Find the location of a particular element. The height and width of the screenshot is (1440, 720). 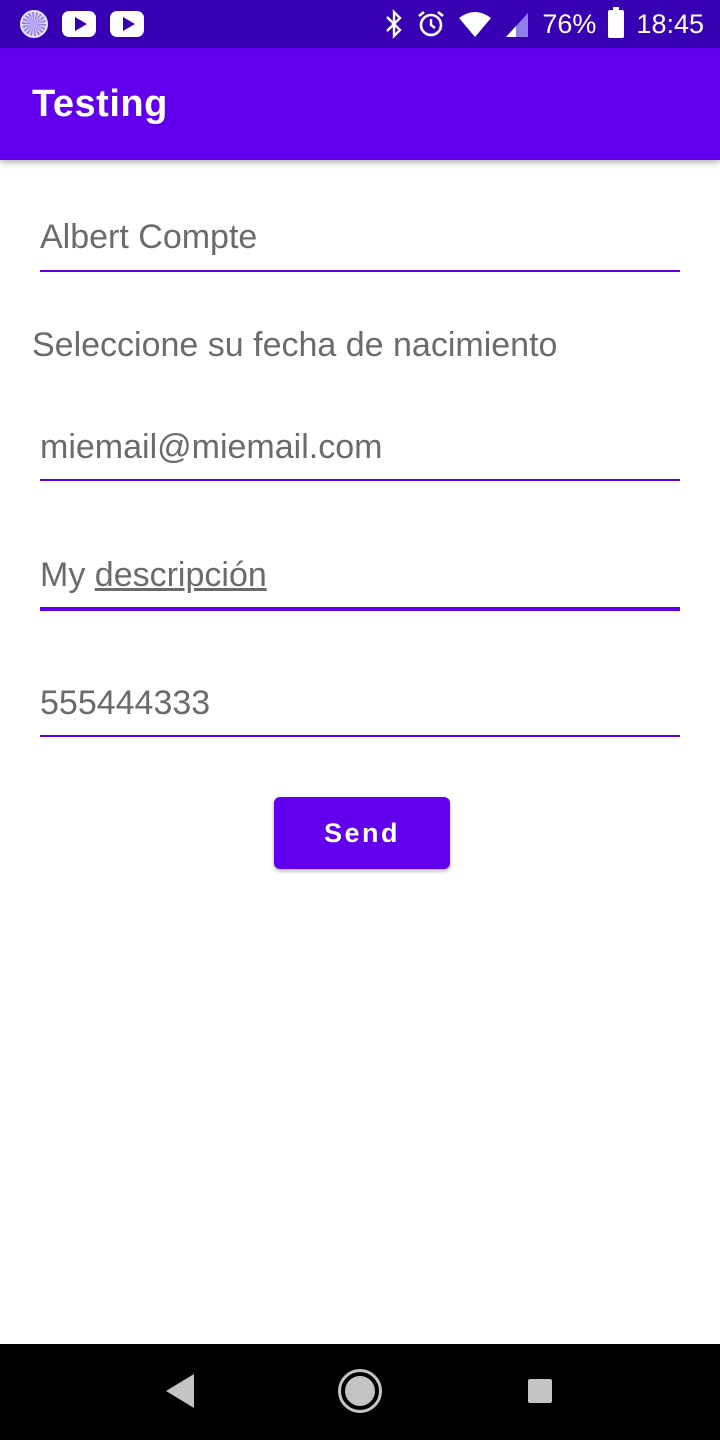

navigation-bar is located at coordinates (360, 1392).